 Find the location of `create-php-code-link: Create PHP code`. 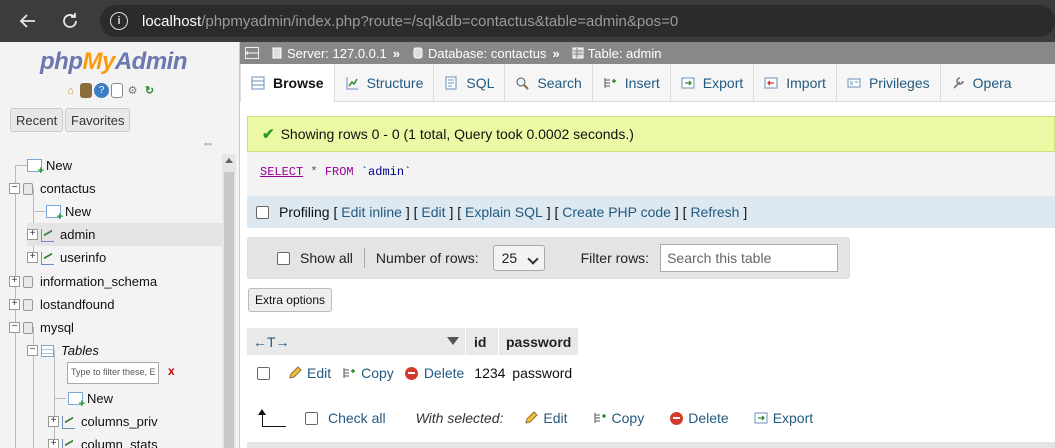

create-php-code-link: Create PHP code is located at coordinates (616, 212).